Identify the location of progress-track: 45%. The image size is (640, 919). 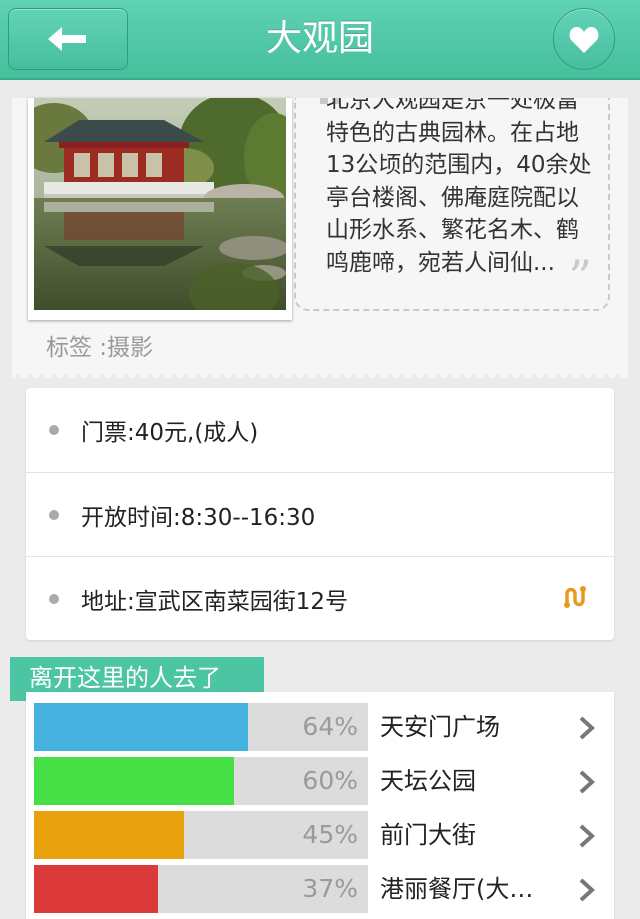
(201, 835).